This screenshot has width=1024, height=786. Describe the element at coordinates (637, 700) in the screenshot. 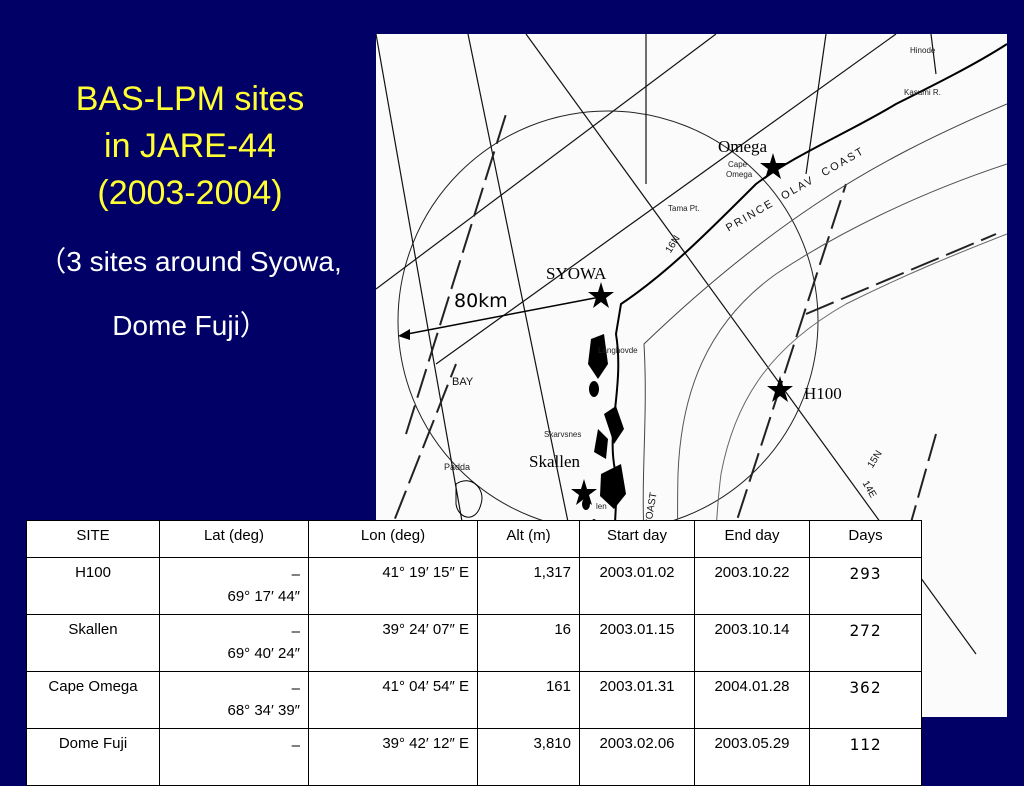

I see `cell-start: 2003.01.31` at that location.